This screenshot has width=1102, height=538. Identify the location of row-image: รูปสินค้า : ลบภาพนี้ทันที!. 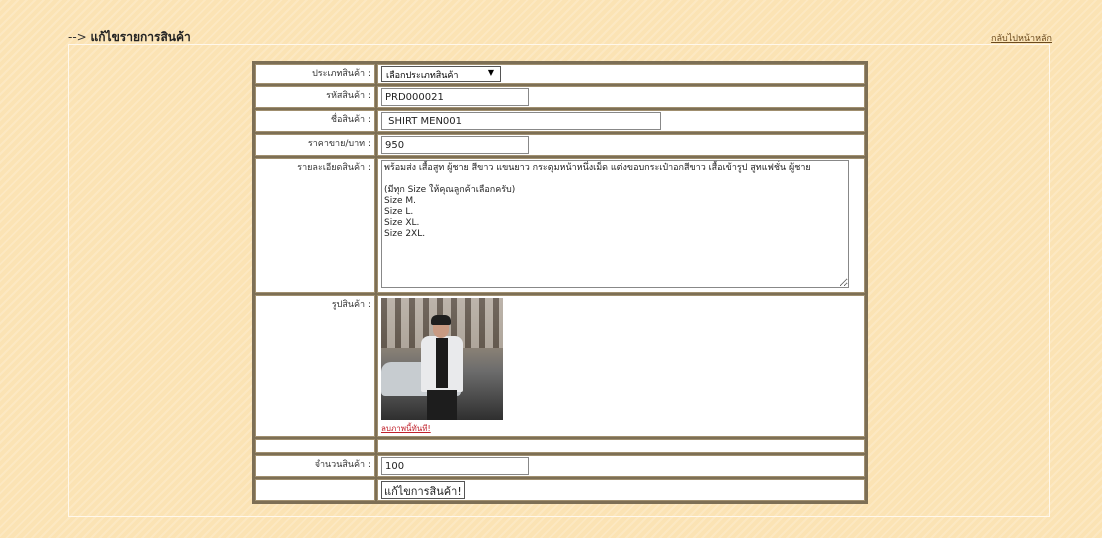
(560, 366).